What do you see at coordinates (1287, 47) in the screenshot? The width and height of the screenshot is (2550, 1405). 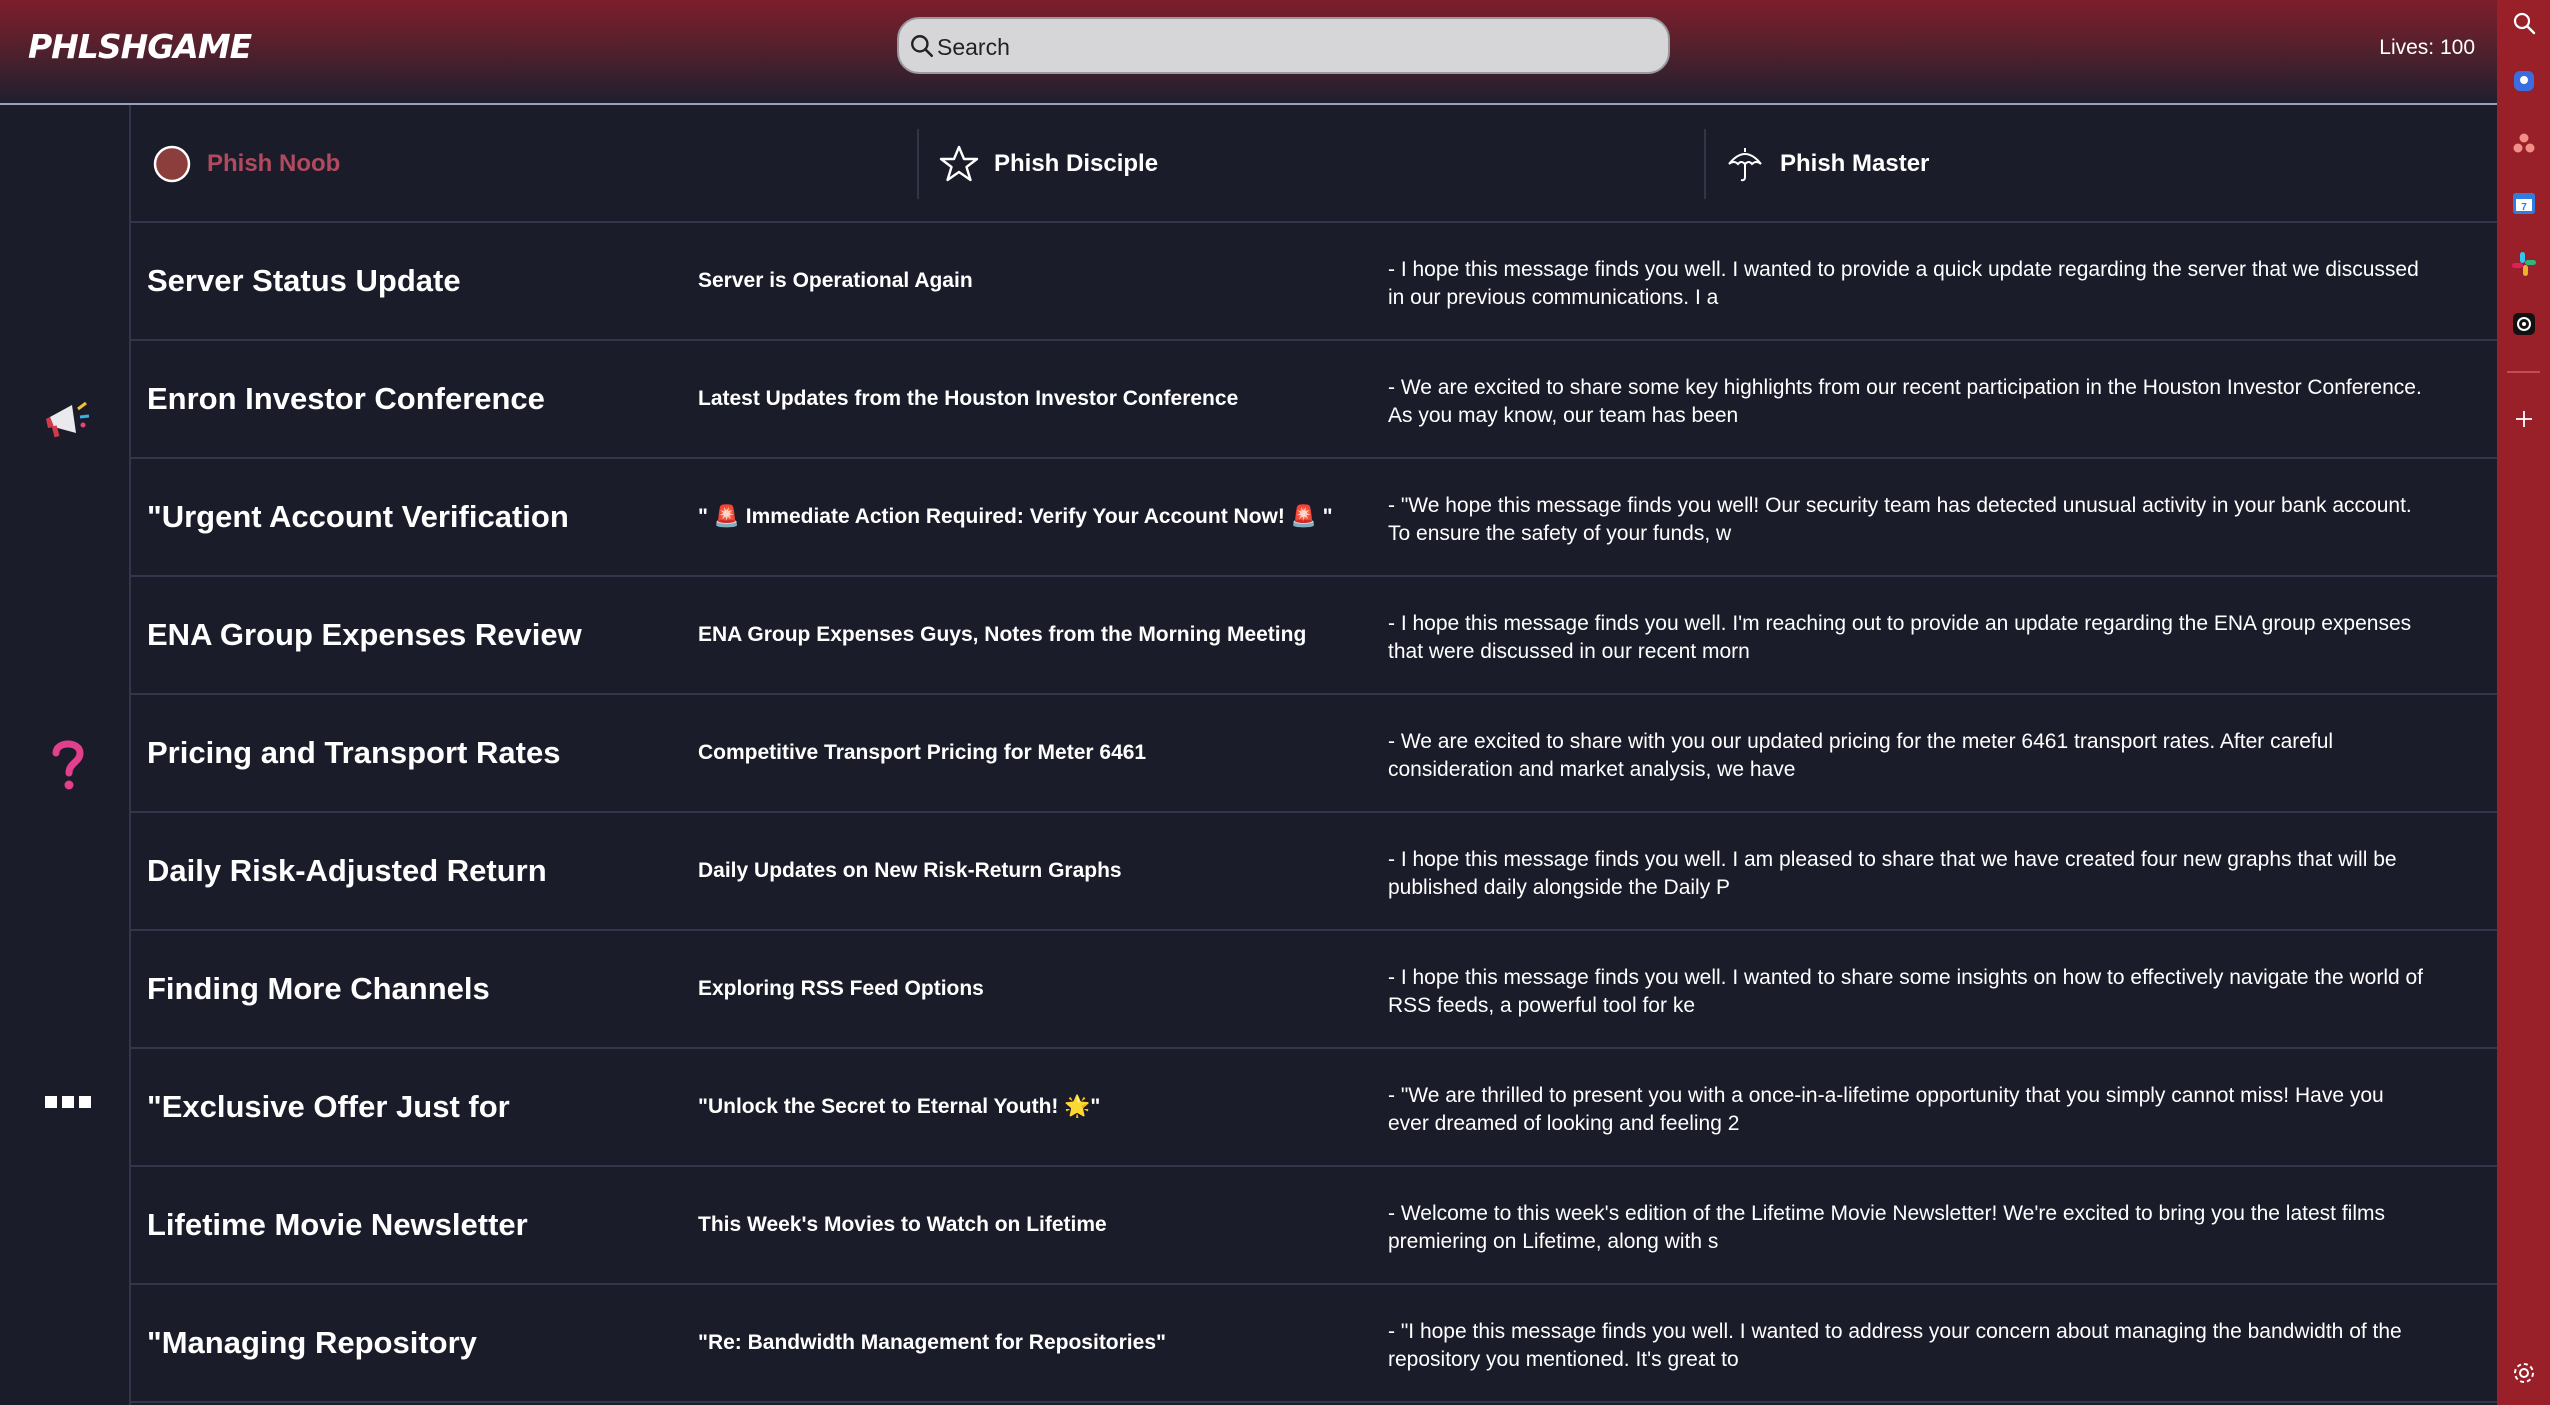 I see `search-input` at bounding box center [1287, 47].